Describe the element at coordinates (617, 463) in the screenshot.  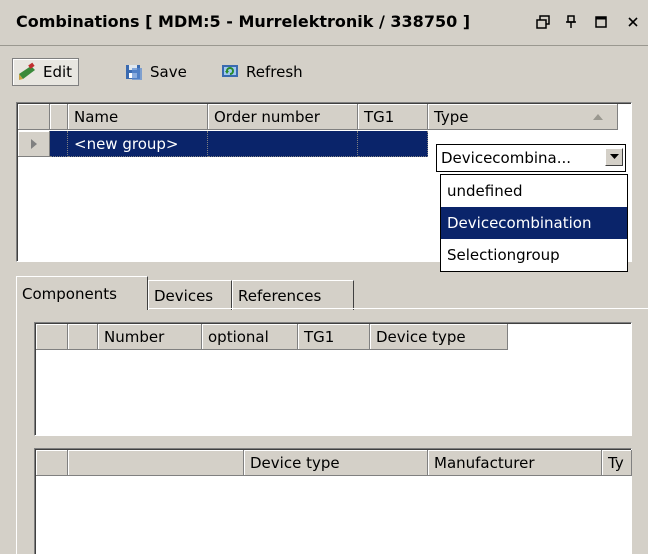
I see `column-header-type: Ty` at that location.